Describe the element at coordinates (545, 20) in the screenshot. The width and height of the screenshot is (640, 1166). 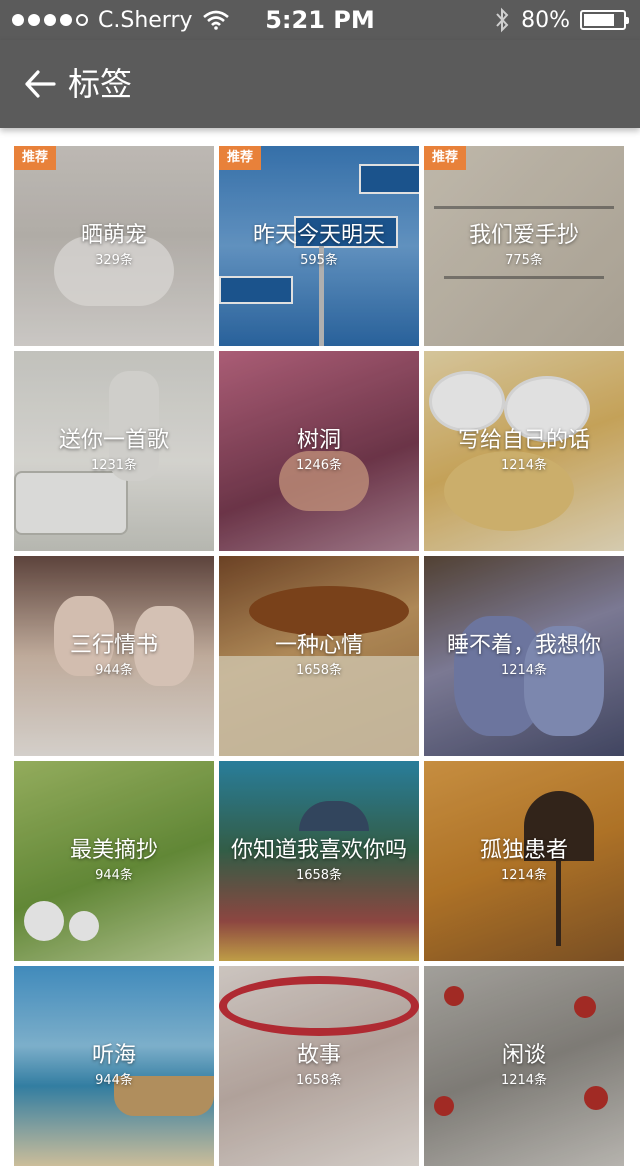
I see `battery-percent: 80%` at that location.